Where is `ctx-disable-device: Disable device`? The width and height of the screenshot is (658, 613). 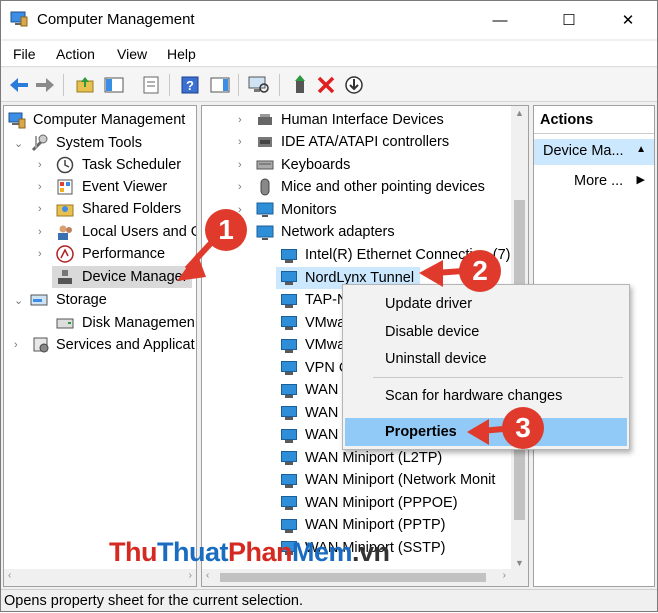
ctx-disable-device: Disable device is located at coordinates (432, 332).